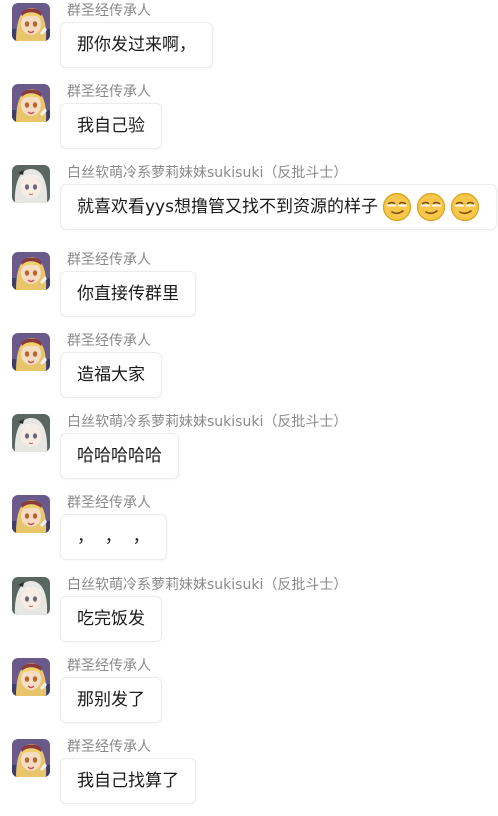  I want to click on message-text: 哈哈哈哈哈, so click(119, 456).